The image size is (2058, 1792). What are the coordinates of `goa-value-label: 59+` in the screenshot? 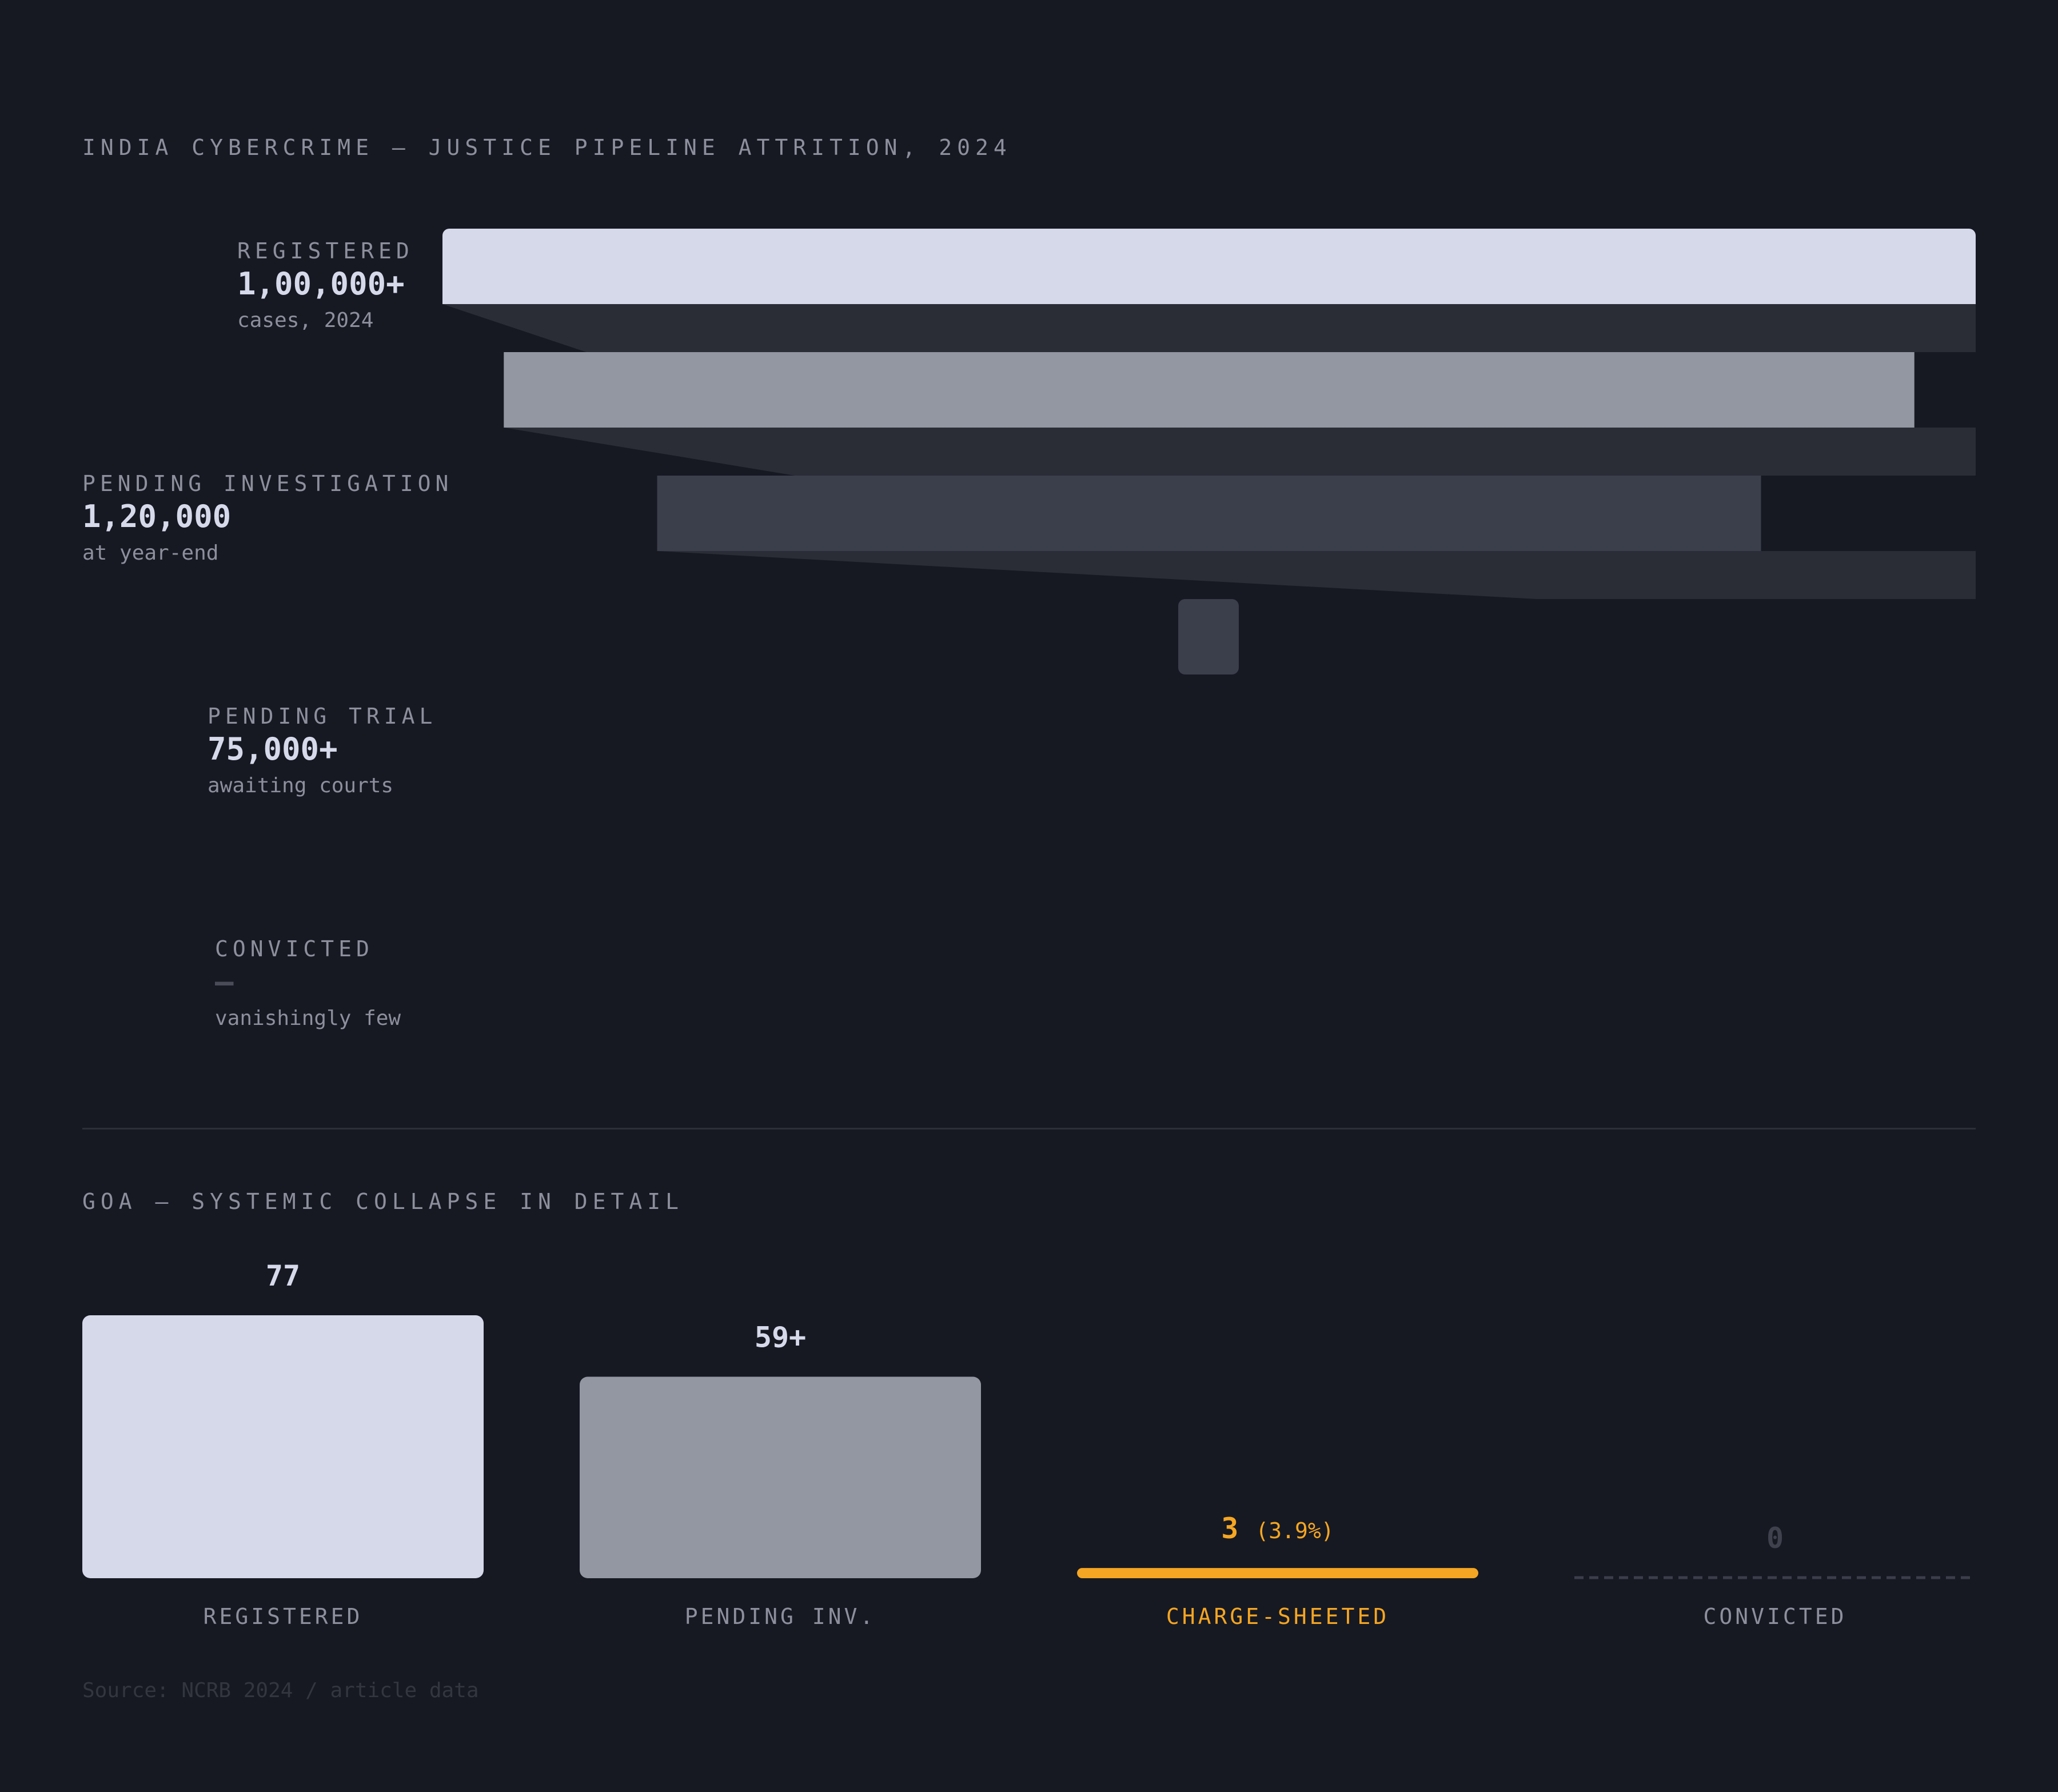 It's located at (780, 1337).